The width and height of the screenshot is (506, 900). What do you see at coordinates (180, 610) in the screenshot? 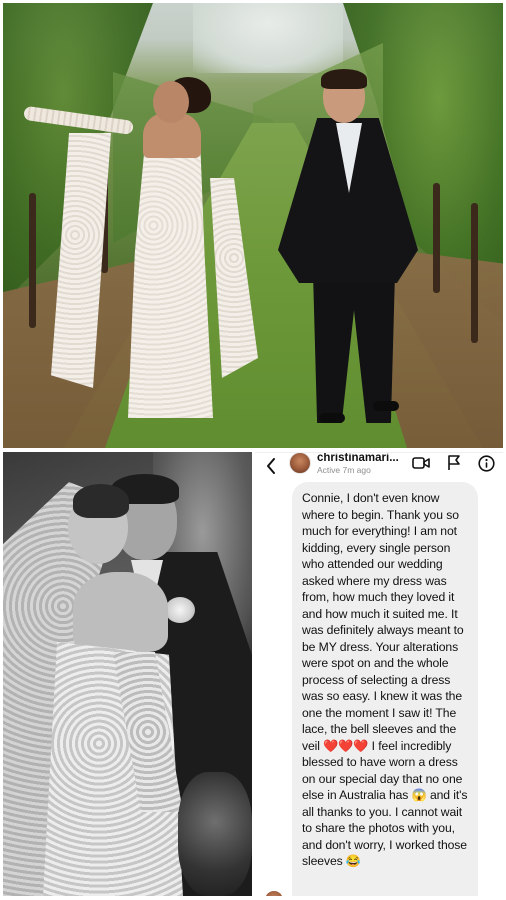
I see `boutonniere` at bounding box center [180, 610].